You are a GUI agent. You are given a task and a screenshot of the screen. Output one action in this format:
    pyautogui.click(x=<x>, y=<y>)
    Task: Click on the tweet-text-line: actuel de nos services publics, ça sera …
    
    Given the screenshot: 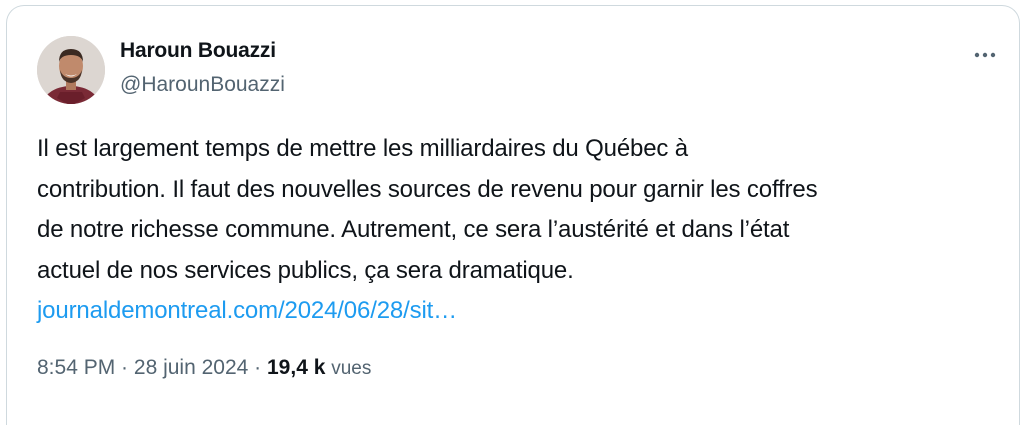 What is the action you would take?
    pyautogui.click(x=305, y=270)
    